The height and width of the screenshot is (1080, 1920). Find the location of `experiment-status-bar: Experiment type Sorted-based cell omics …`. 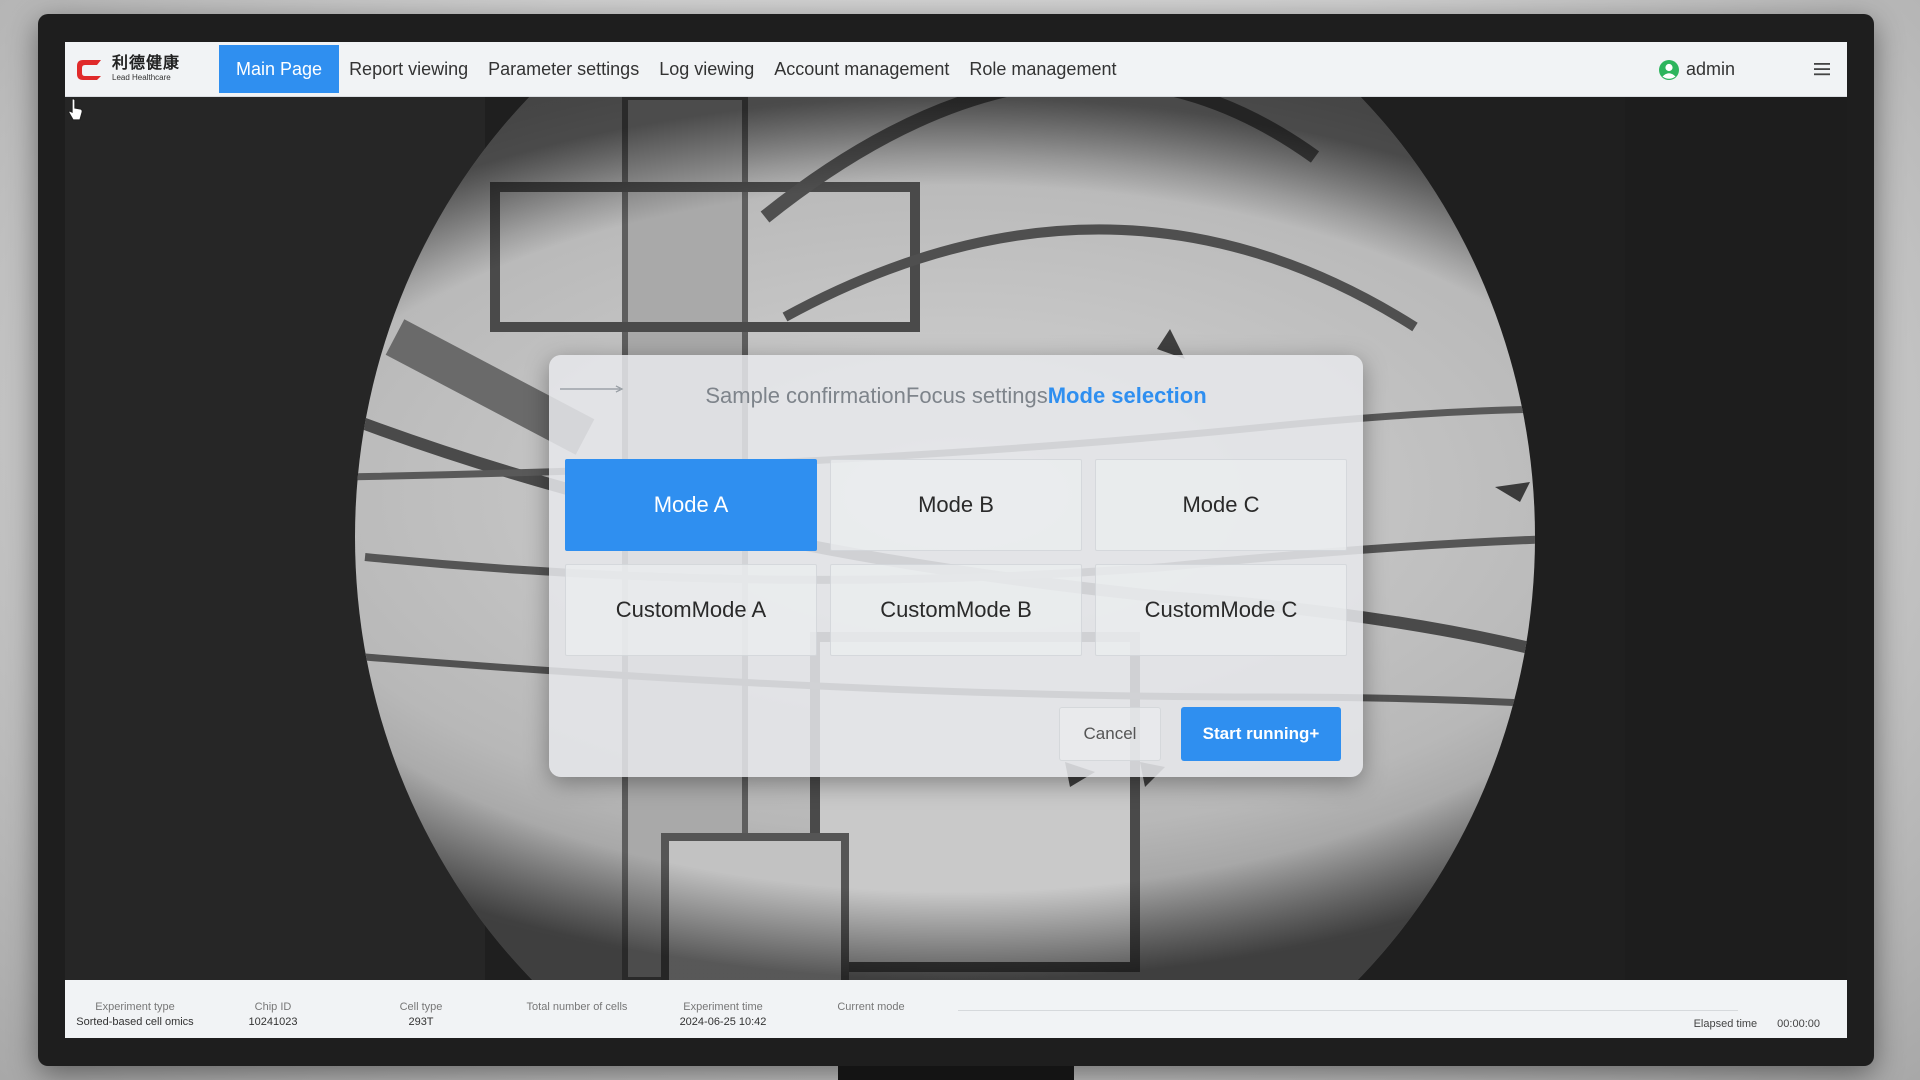

experiment-status-bar: Experiment type Sorted-based cell omics … is located at coordinates (956, 1009).